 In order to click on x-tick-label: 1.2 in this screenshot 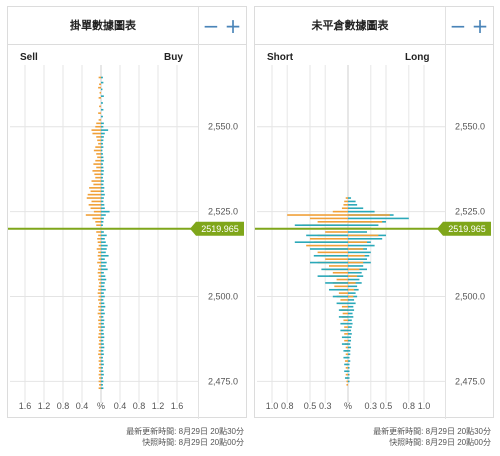, I will do `click(44, 406)`.